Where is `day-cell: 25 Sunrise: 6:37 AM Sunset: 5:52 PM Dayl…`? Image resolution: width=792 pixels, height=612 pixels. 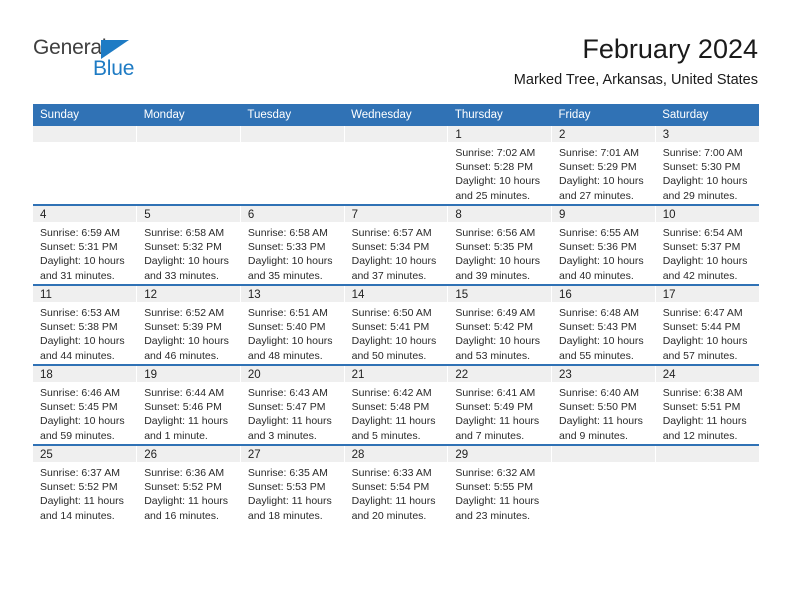
day-cell: 25 Sunrise: 6:37 AM Sunset: 5:52 PM Dayl… is located at coordinates (85, 484).